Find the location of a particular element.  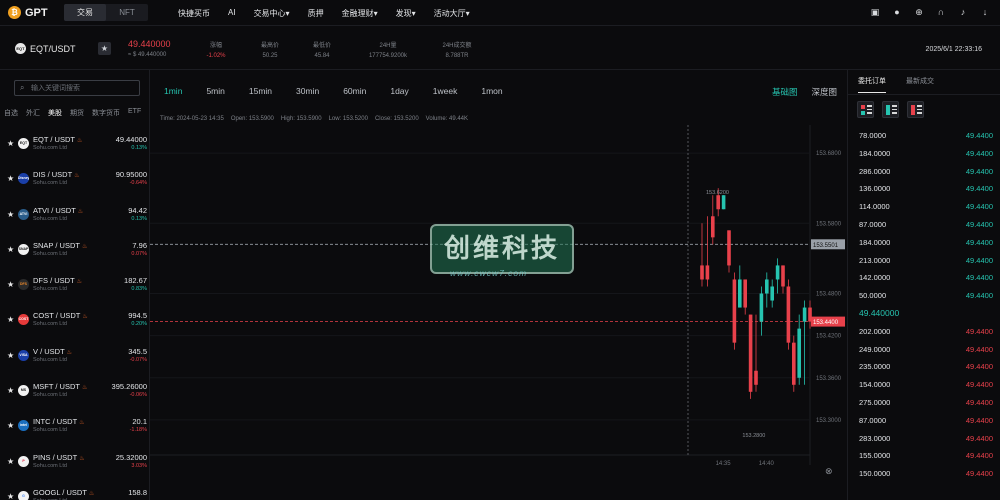

pair-row: ★ ATVI ATVI / USDT ♨ Sohu.com Ltd 94.42 0.13% is located at coordinates (75, 216).